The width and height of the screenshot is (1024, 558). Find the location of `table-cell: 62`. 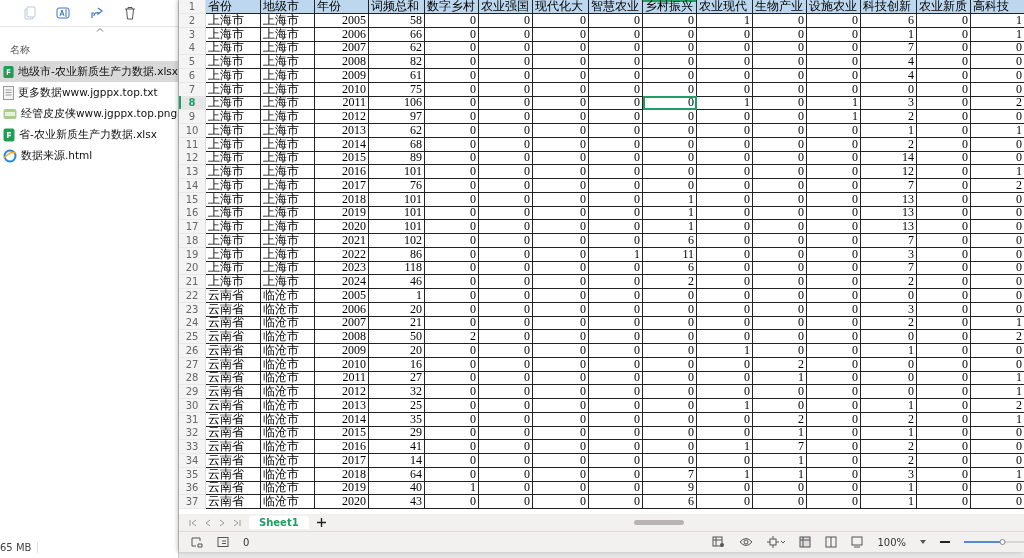

table-cell: 62 is located at coordinates (397, 130).